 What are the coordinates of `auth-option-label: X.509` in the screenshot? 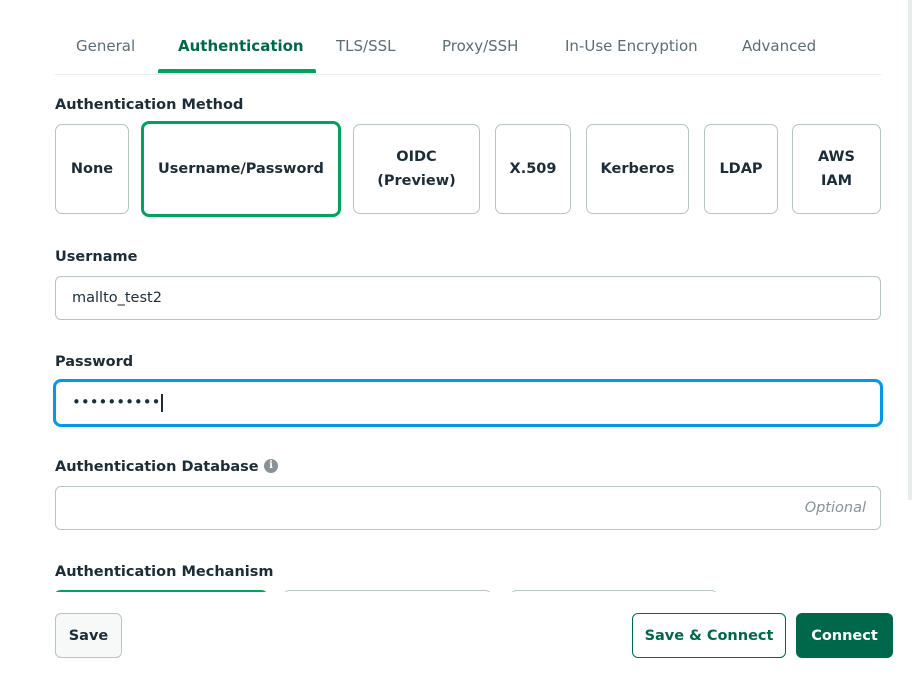 It's located at (533, 169).